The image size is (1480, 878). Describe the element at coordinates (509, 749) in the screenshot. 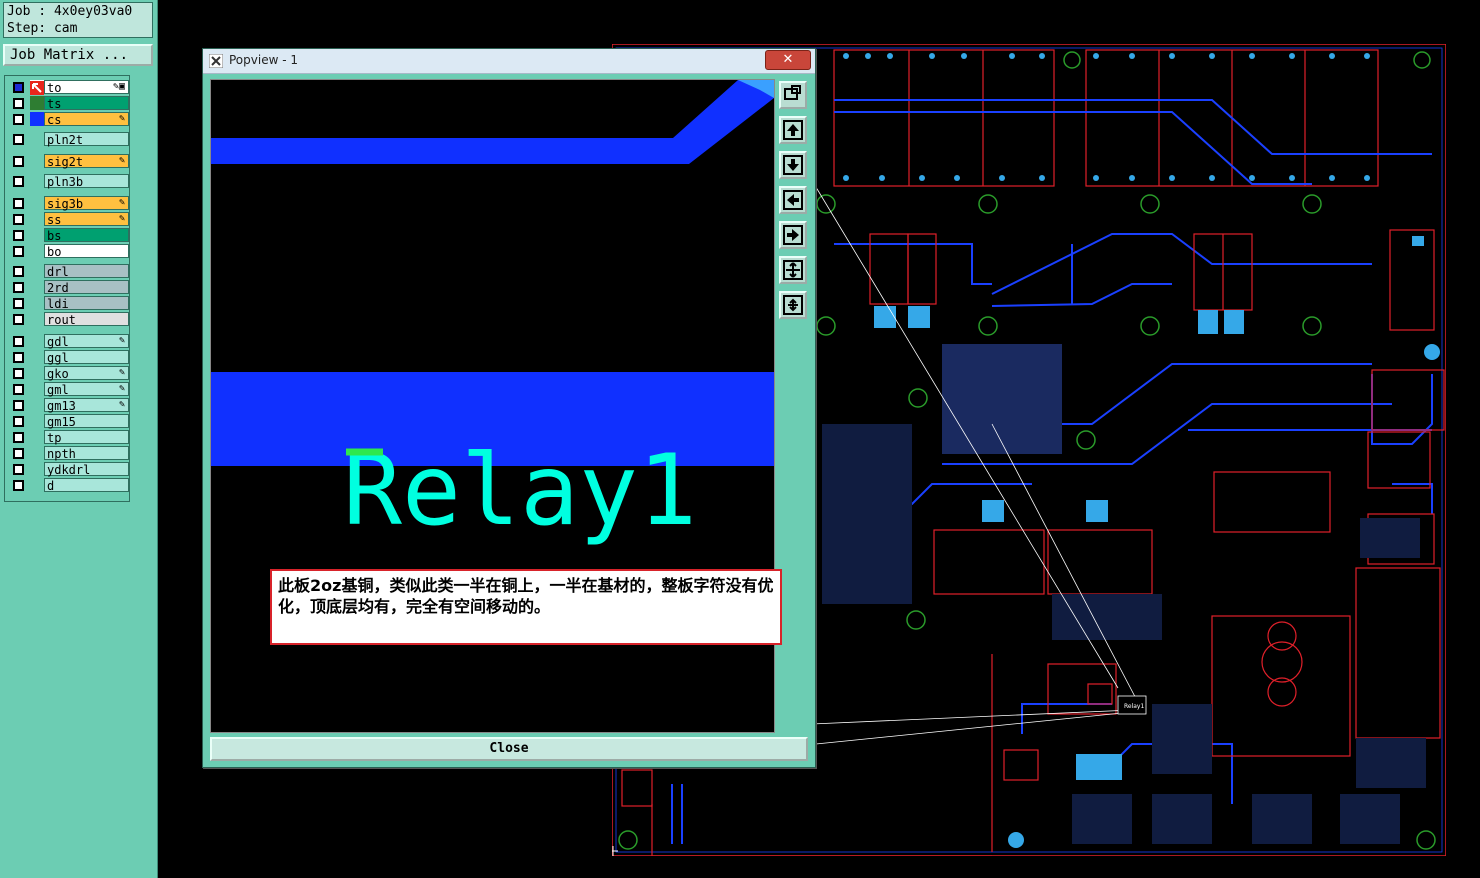

I see `close-button: Close` at that location.